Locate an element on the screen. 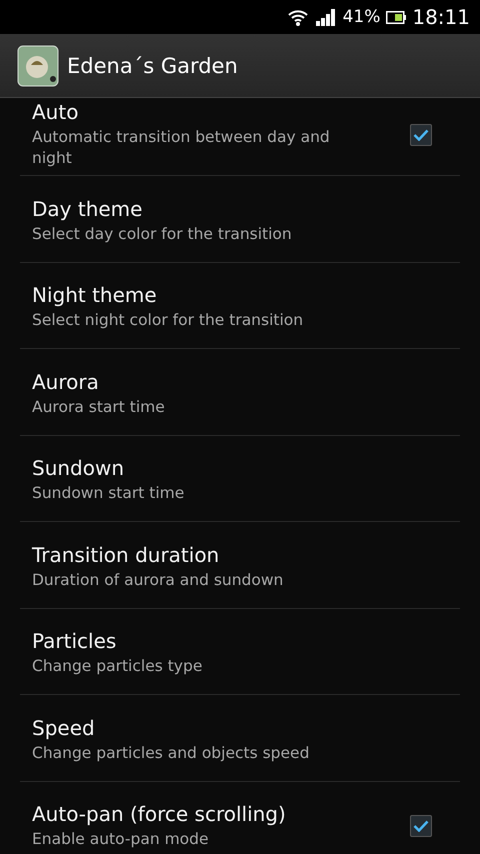 The width and height of the screenshot is (480, 854). setting-summary: Change particles type is located at coordinates (118, 667).